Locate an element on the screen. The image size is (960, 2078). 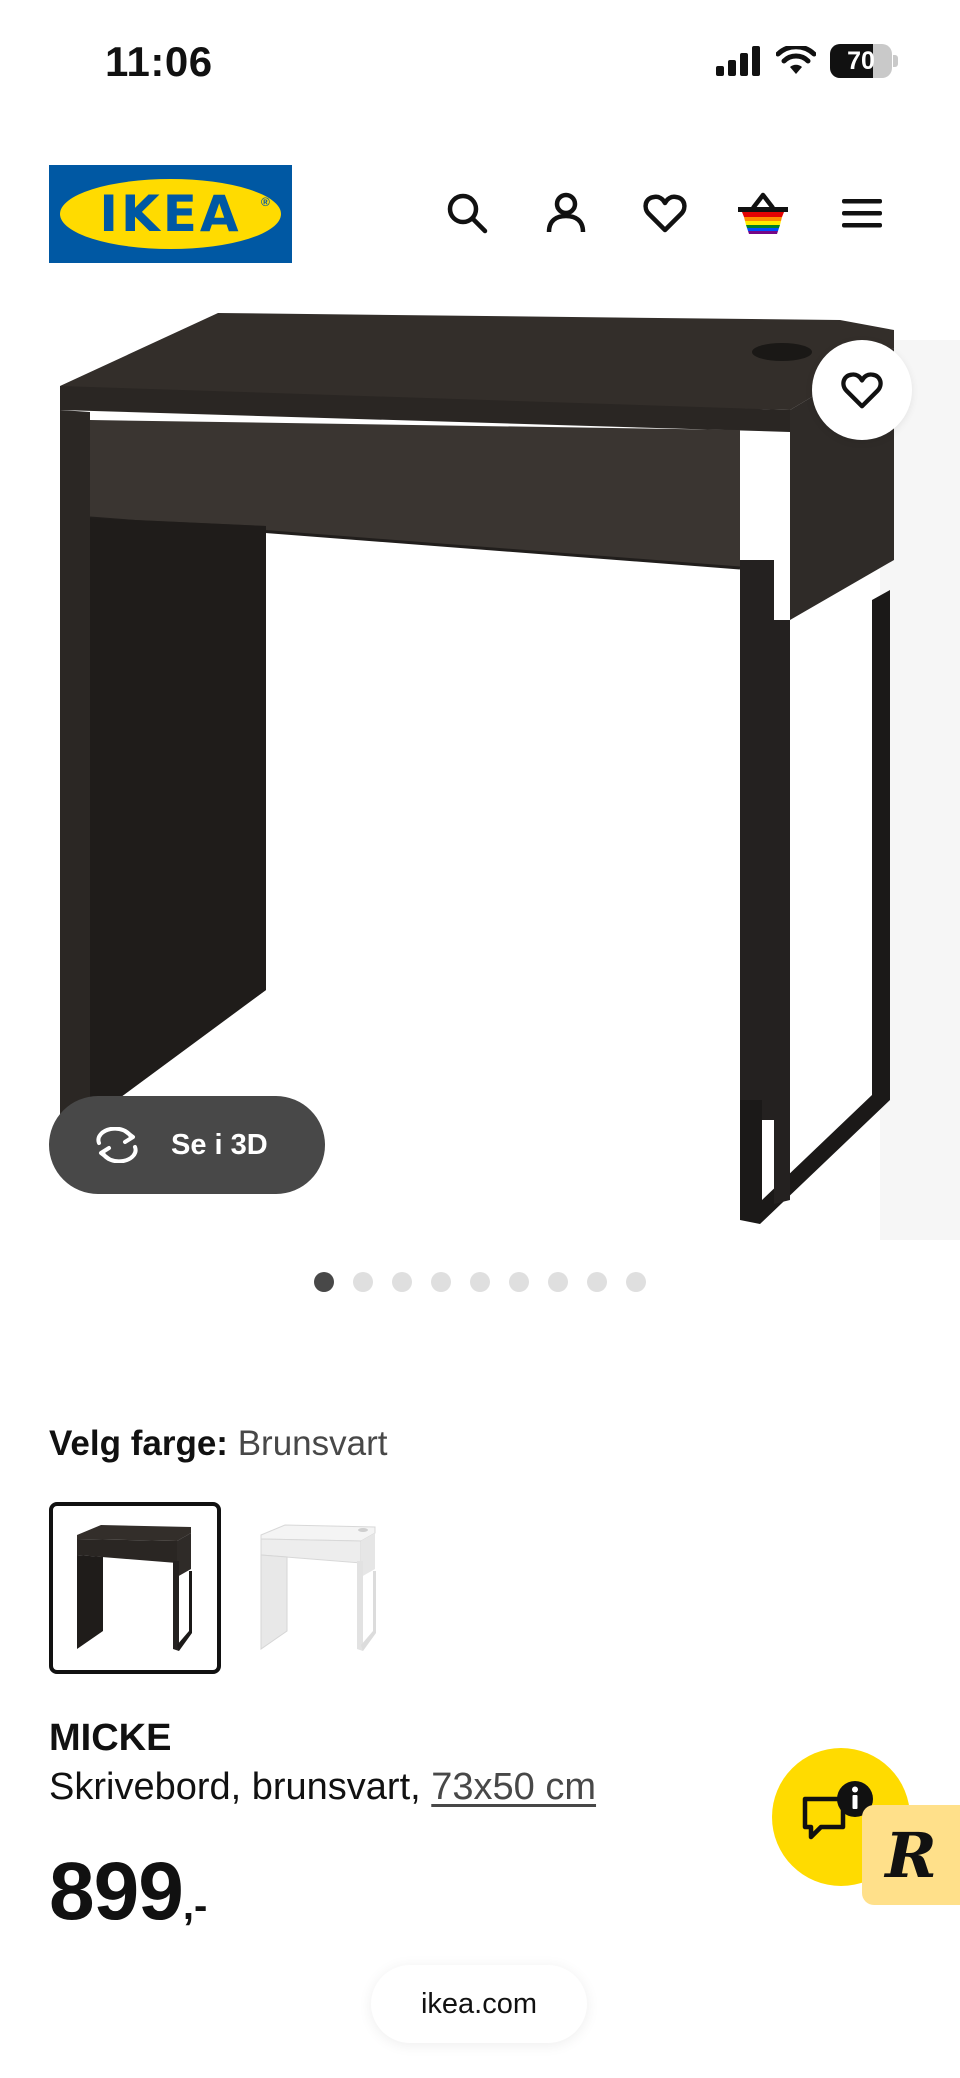
desk-thumbnail-white is located at coordinates (318, 1587).